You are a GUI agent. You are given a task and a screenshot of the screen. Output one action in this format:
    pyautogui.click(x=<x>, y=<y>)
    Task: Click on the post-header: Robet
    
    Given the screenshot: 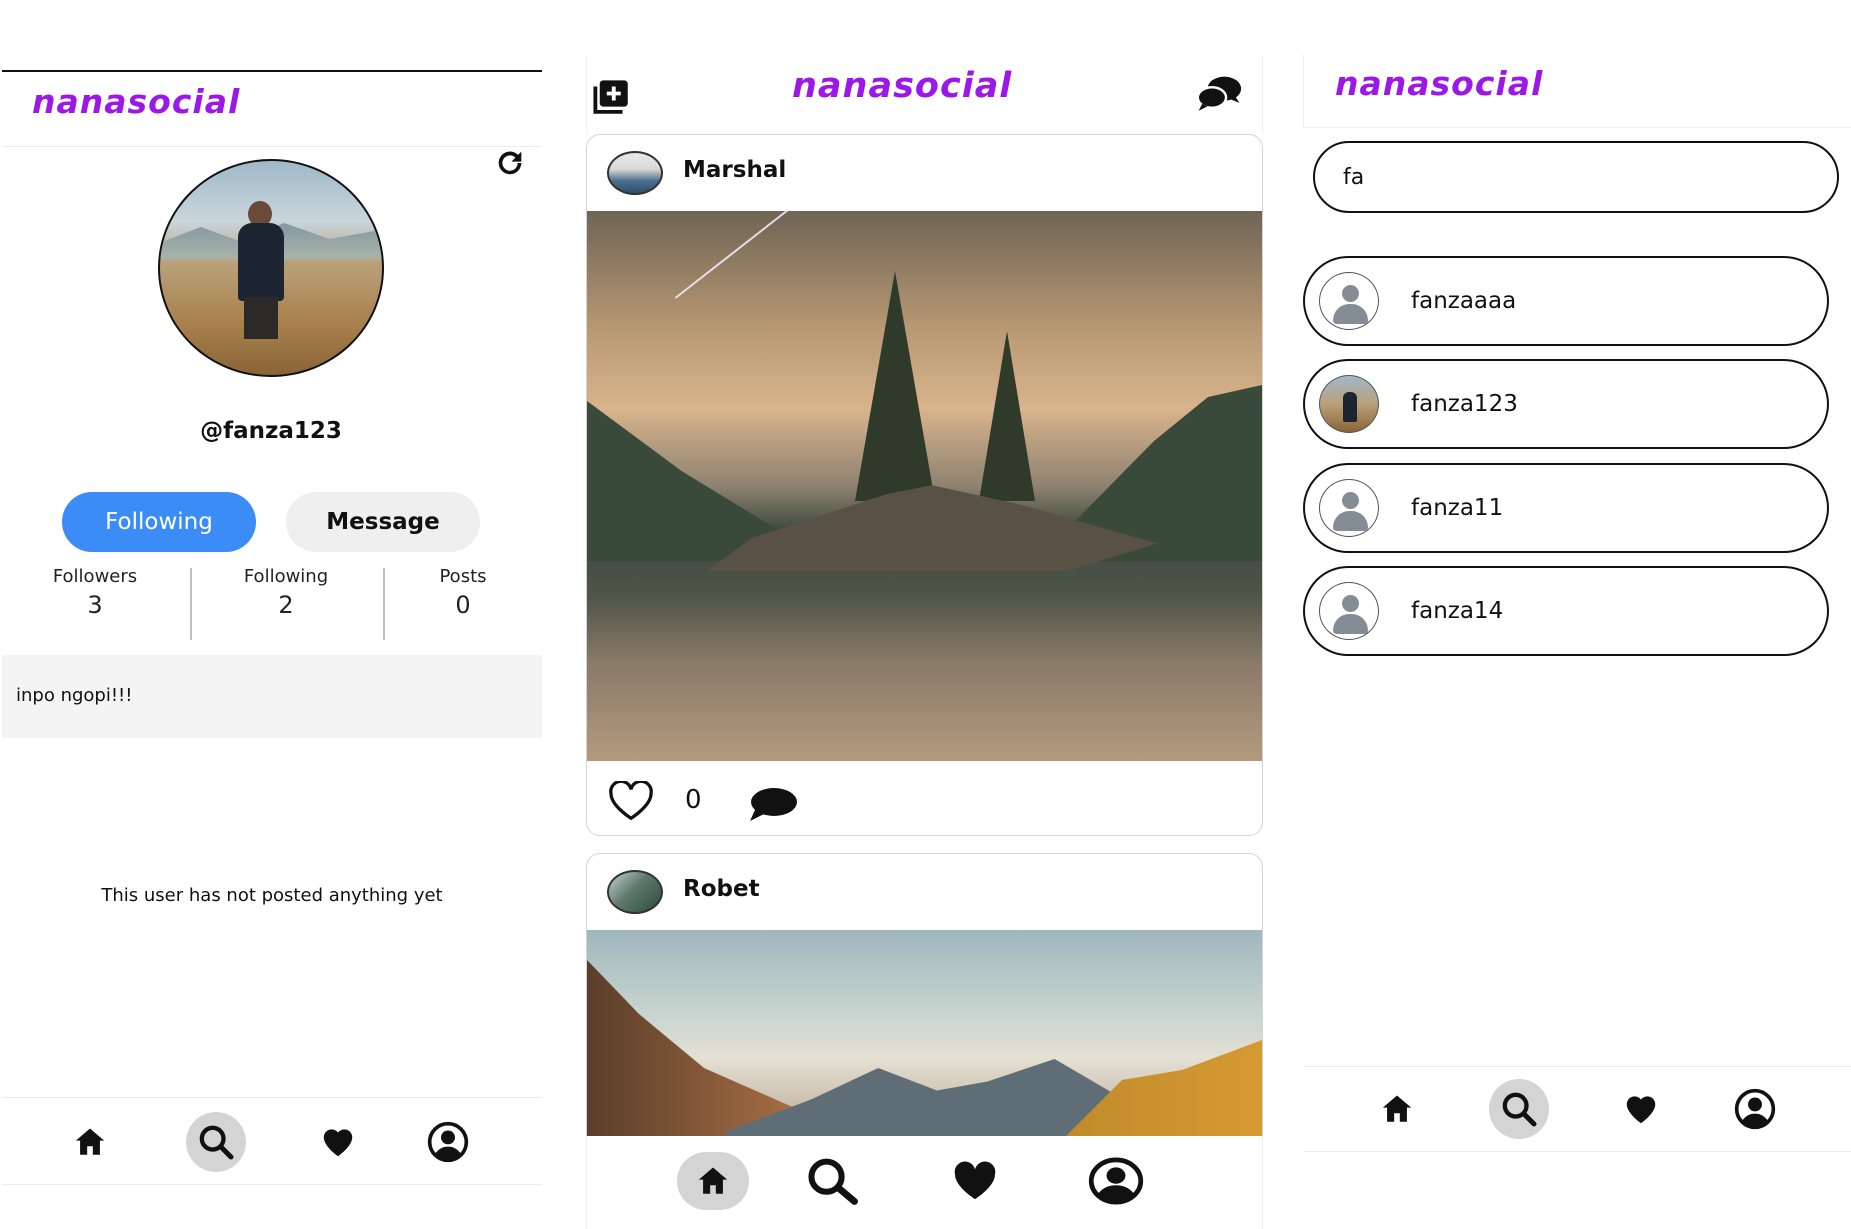 What is the action you would take?
    pyautogui.click(x=924, y=892)
    